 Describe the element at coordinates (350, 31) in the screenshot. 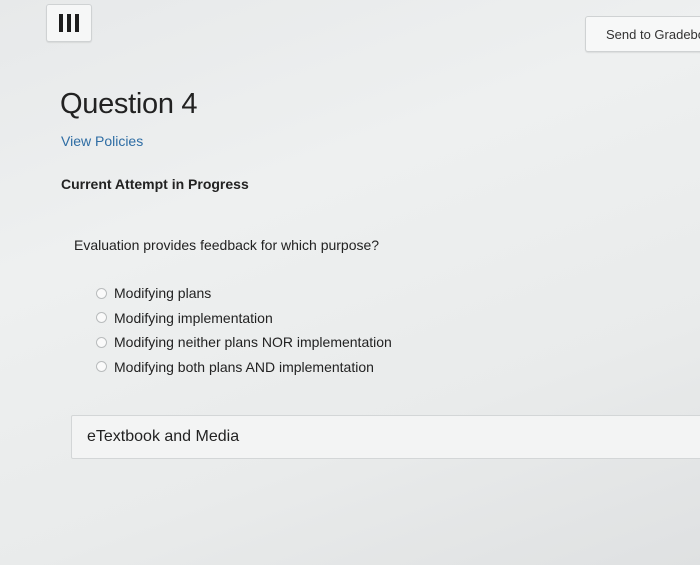

I see `top-bar: Send to Gradebo` at that location.